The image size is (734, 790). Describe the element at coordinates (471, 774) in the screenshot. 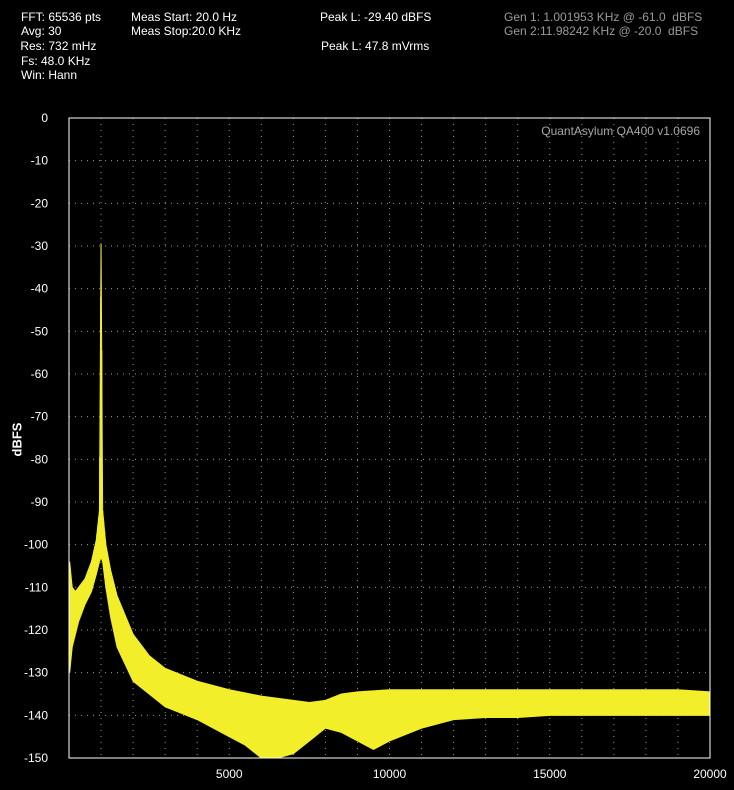

I see `x-tick-labels: 5000 10000 15000 20000` at that location.